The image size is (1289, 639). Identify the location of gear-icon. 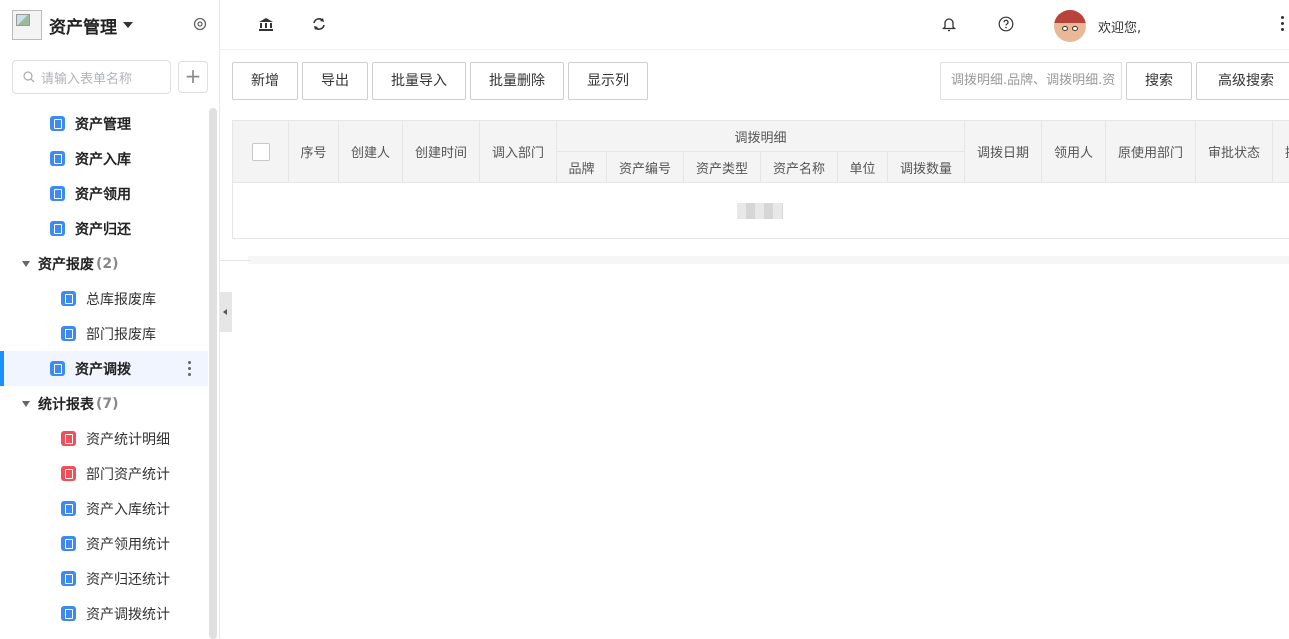
(200, 24).